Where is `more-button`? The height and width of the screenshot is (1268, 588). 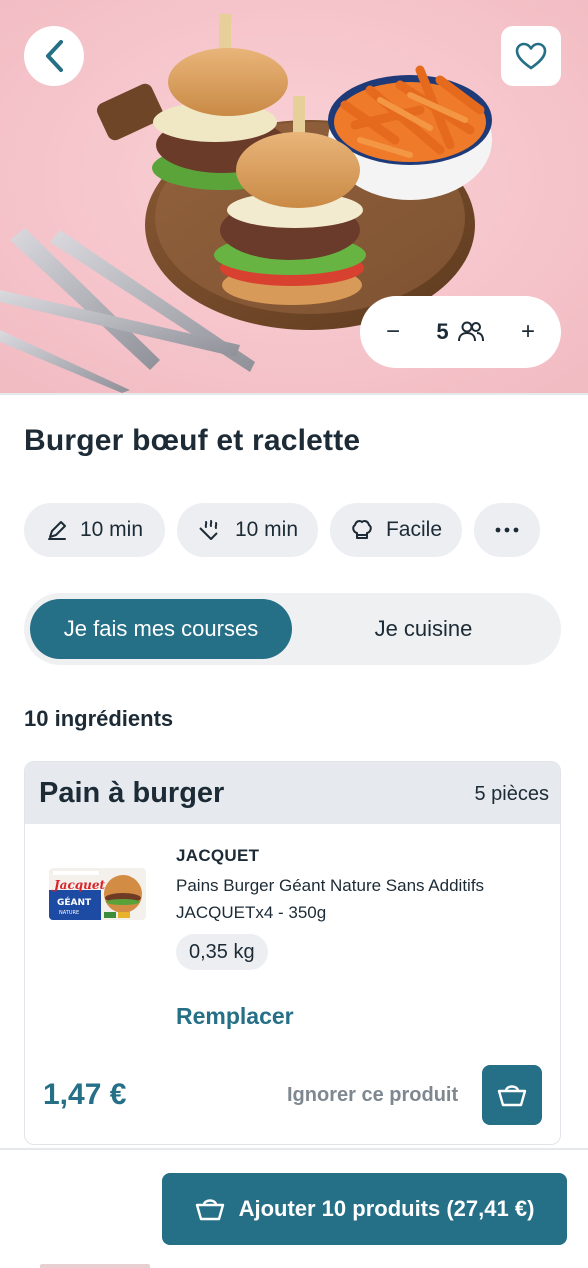
more-button is located at coordinates (507, 530).